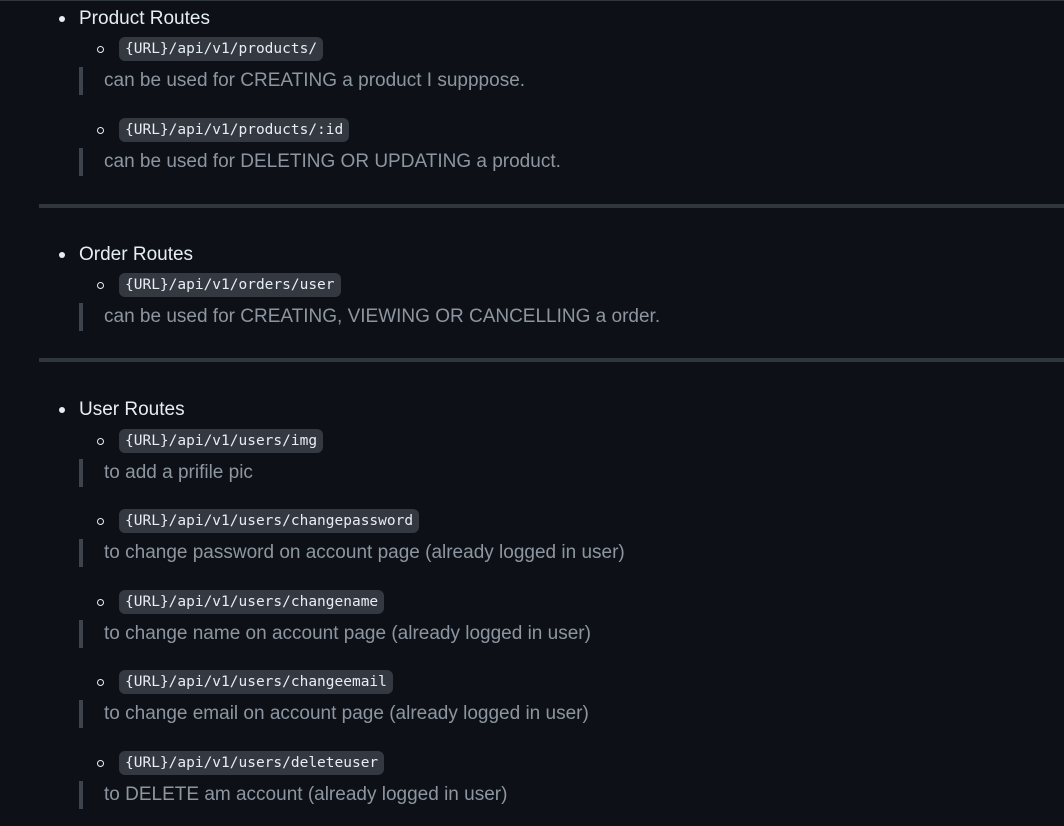 The height and width of the screenshot is (826, 1064). Describe the element at coordinates (252, 602) in the screenshot. I see `route-path-code: {URL}/api/v1/users/changename` at that location.